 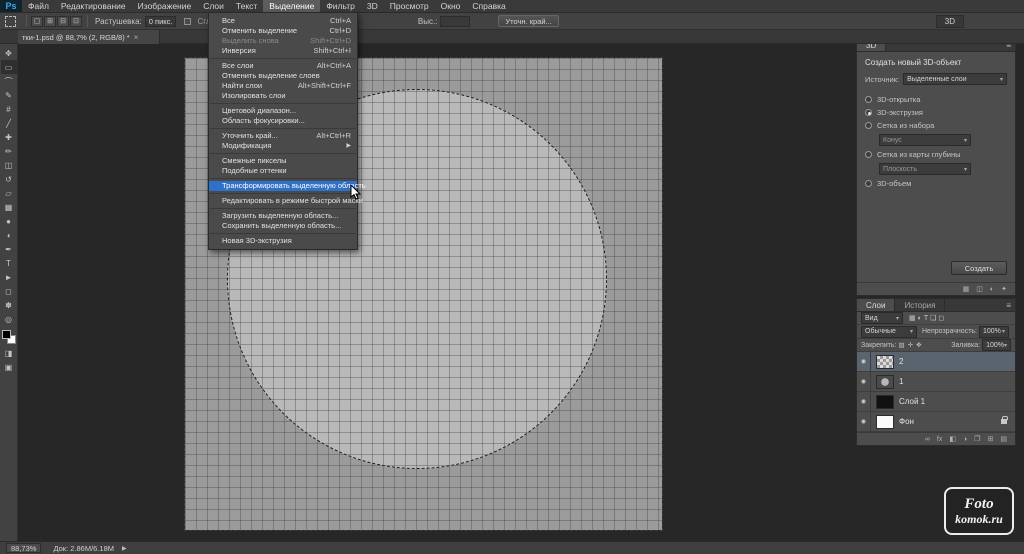 I want to click on layer-group-icon: ❐, so click(x=977, y=439).